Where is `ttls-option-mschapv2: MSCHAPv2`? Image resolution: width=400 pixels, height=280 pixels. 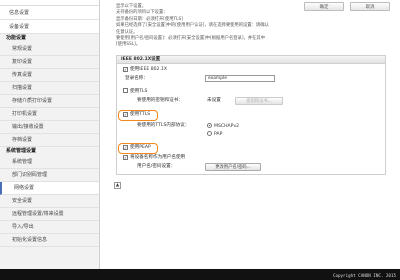 ttls-option-mschapv2: MSCHAPv2 is located at coordinates (223, 126).